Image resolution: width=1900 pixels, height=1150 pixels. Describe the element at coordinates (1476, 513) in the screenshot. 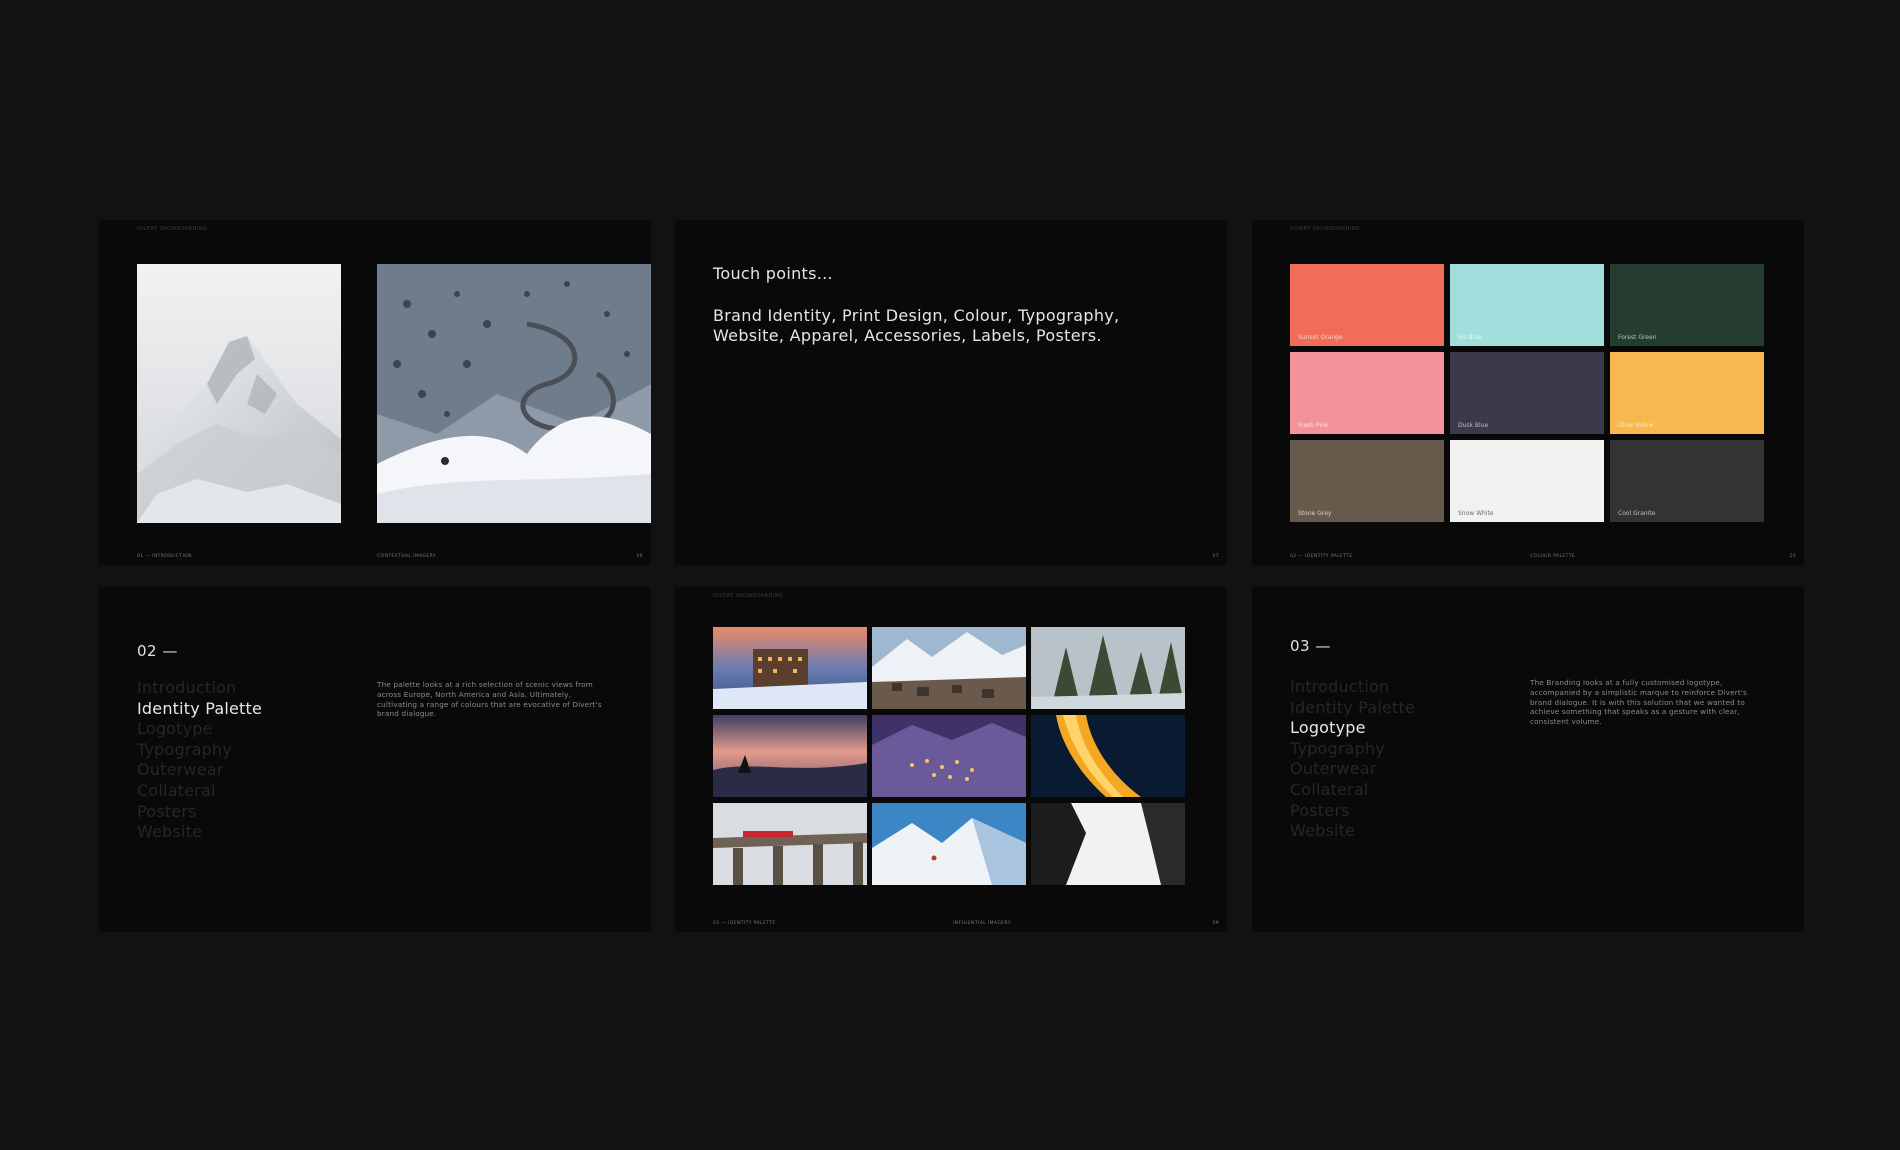

I see `swatch-label: Snow White` at that location.